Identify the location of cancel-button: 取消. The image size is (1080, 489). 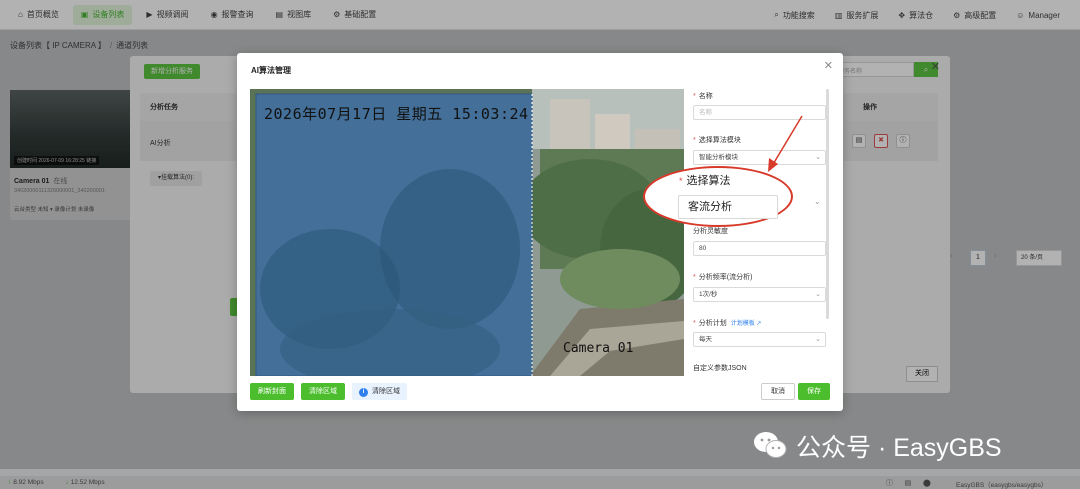
(778, 391).